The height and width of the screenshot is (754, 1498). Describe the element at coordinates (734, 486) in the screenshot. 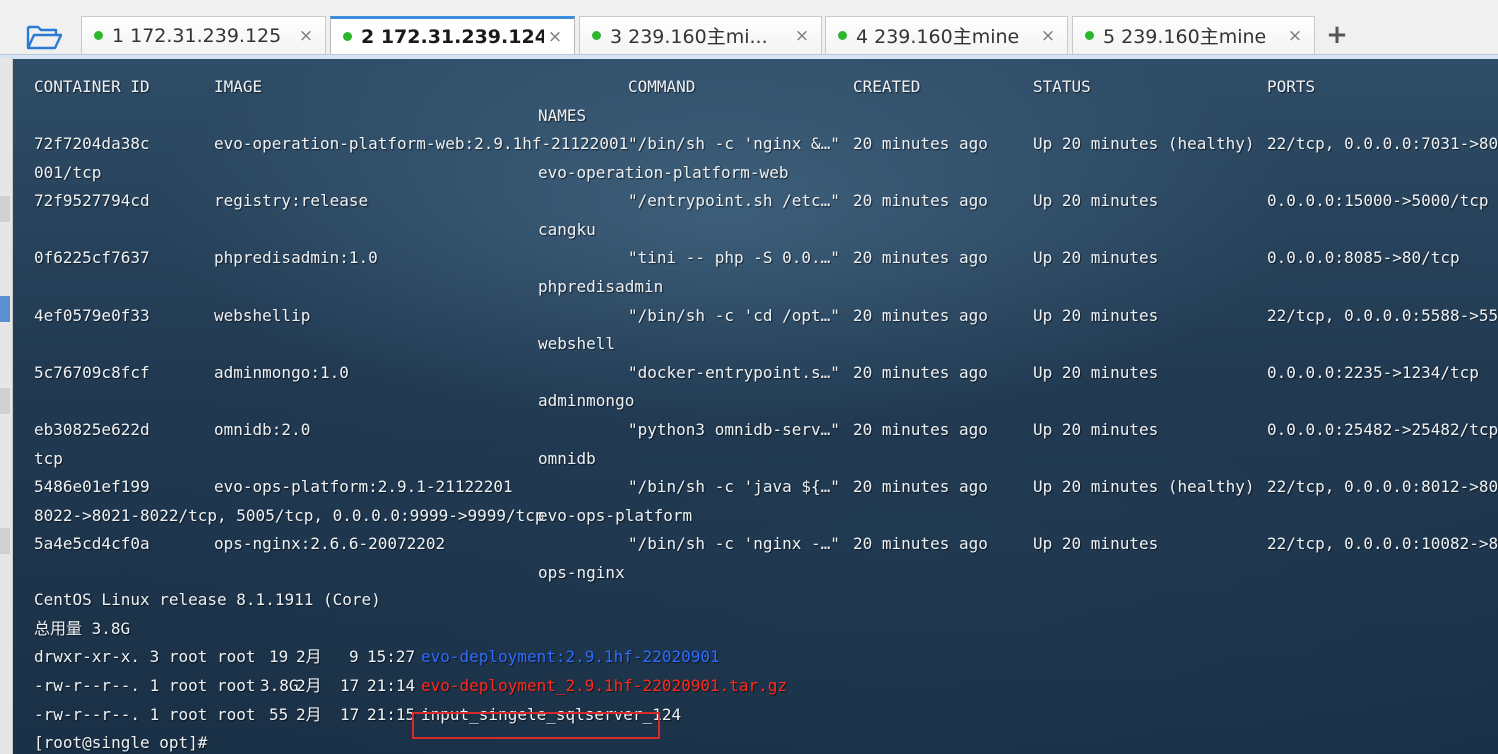

I see `container-command: "/bin/sh -c 'java ${…"` at that location.